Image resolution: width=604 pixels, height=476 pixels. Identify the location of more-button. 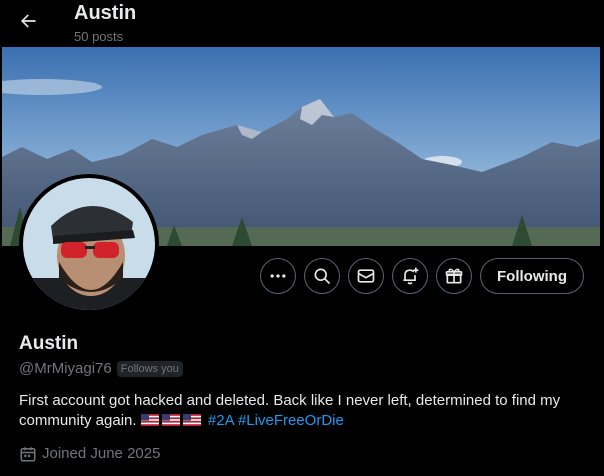
(278, 276).